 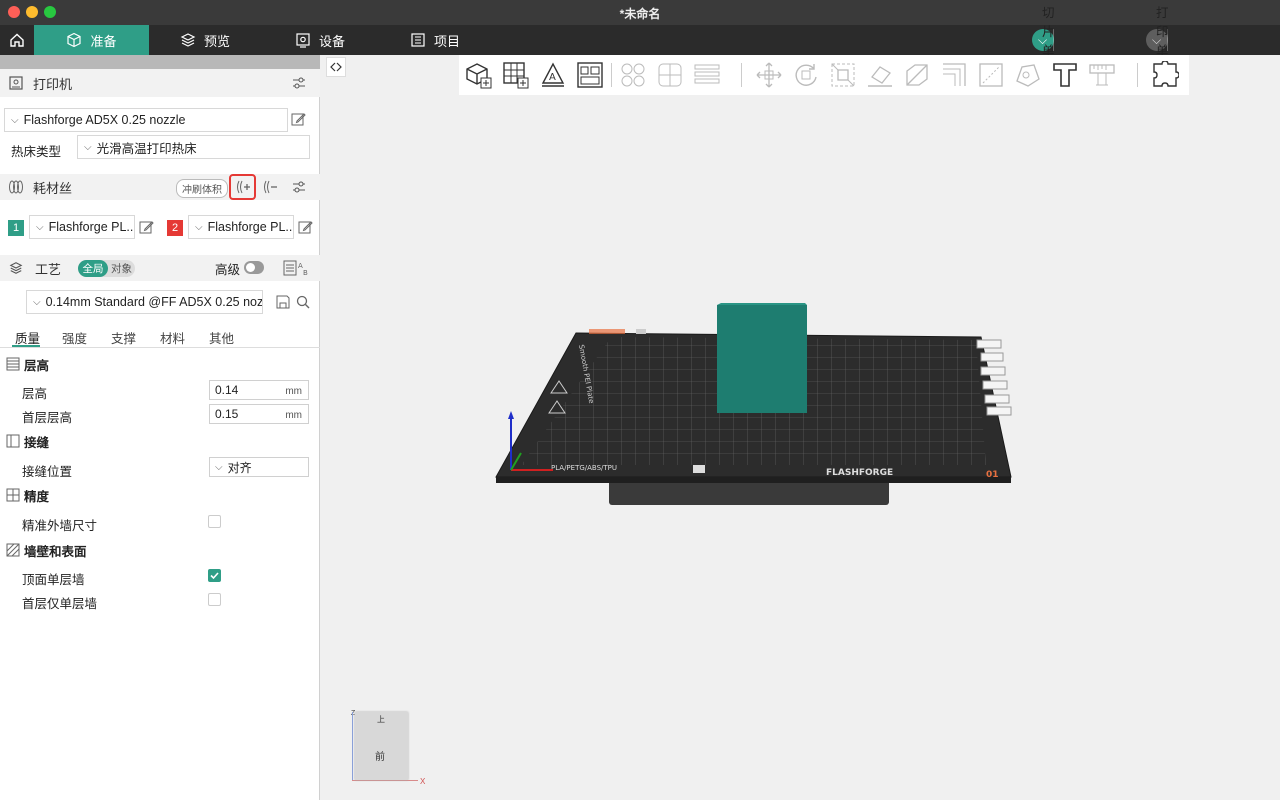 What do you see at coordinates (917, 75) in the screenshot?
I see `cut-button` at bounding box center [917, 75].